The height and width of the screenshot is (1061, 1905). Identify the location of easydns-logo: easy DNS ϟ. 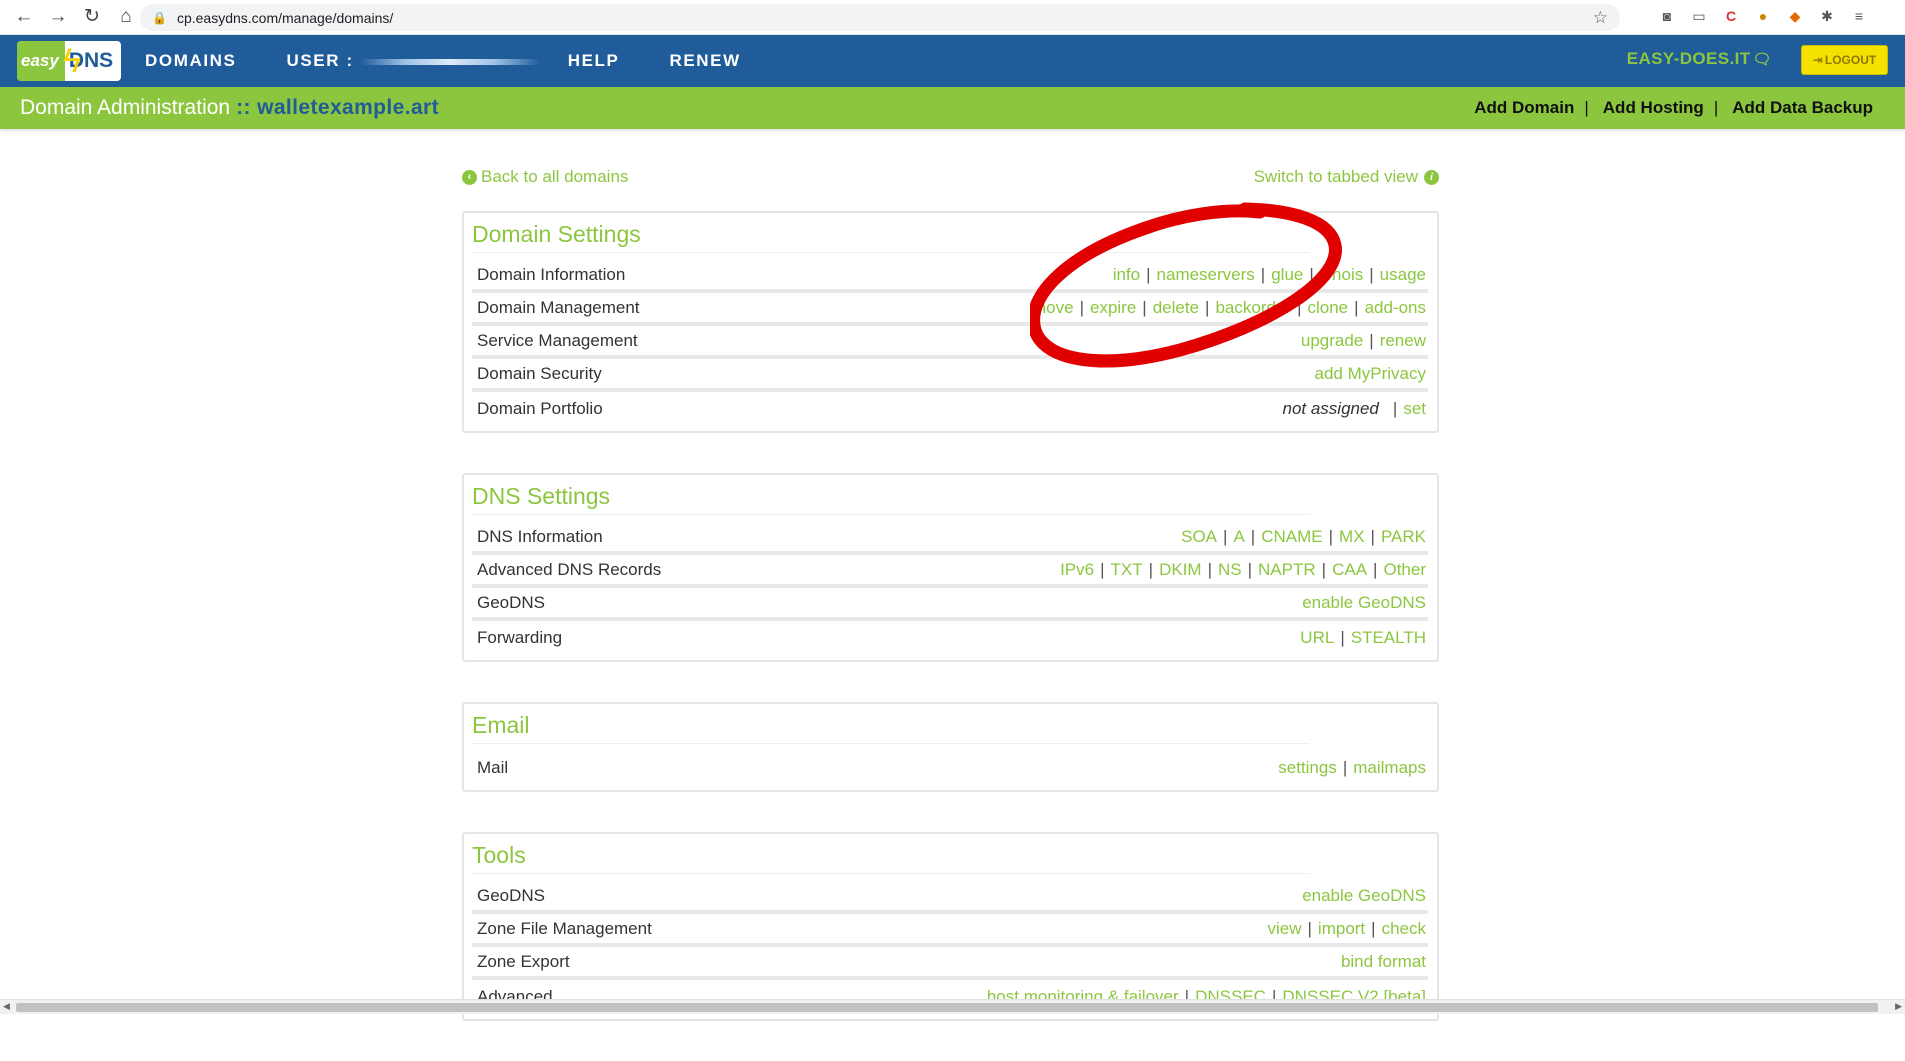
(69, 61).